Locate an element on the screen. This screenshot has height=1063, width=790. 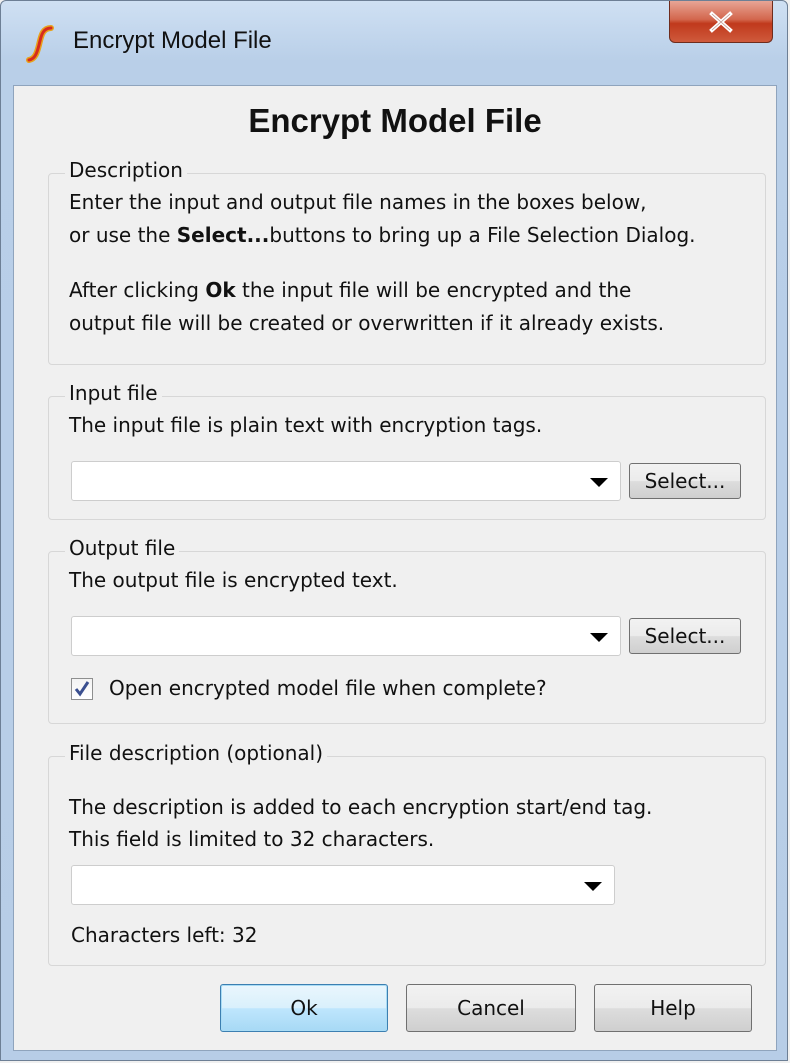
app-logo-icon is located at coordinates (40, 44).